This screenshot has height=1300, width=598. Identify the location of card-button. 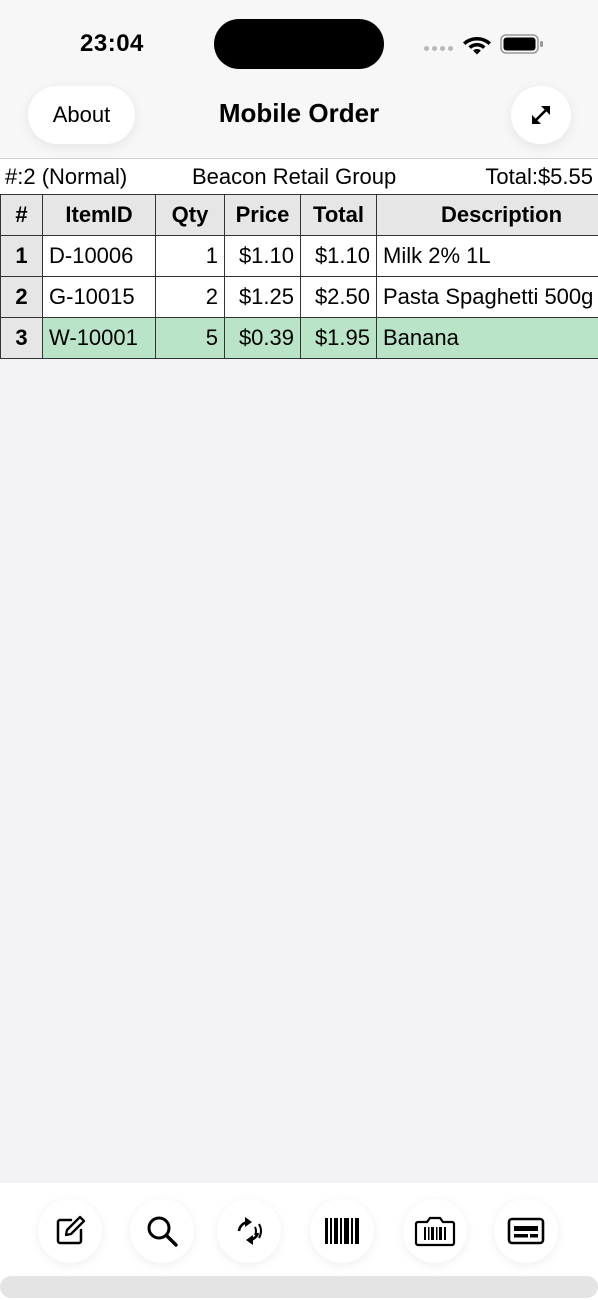
(526, 1231).